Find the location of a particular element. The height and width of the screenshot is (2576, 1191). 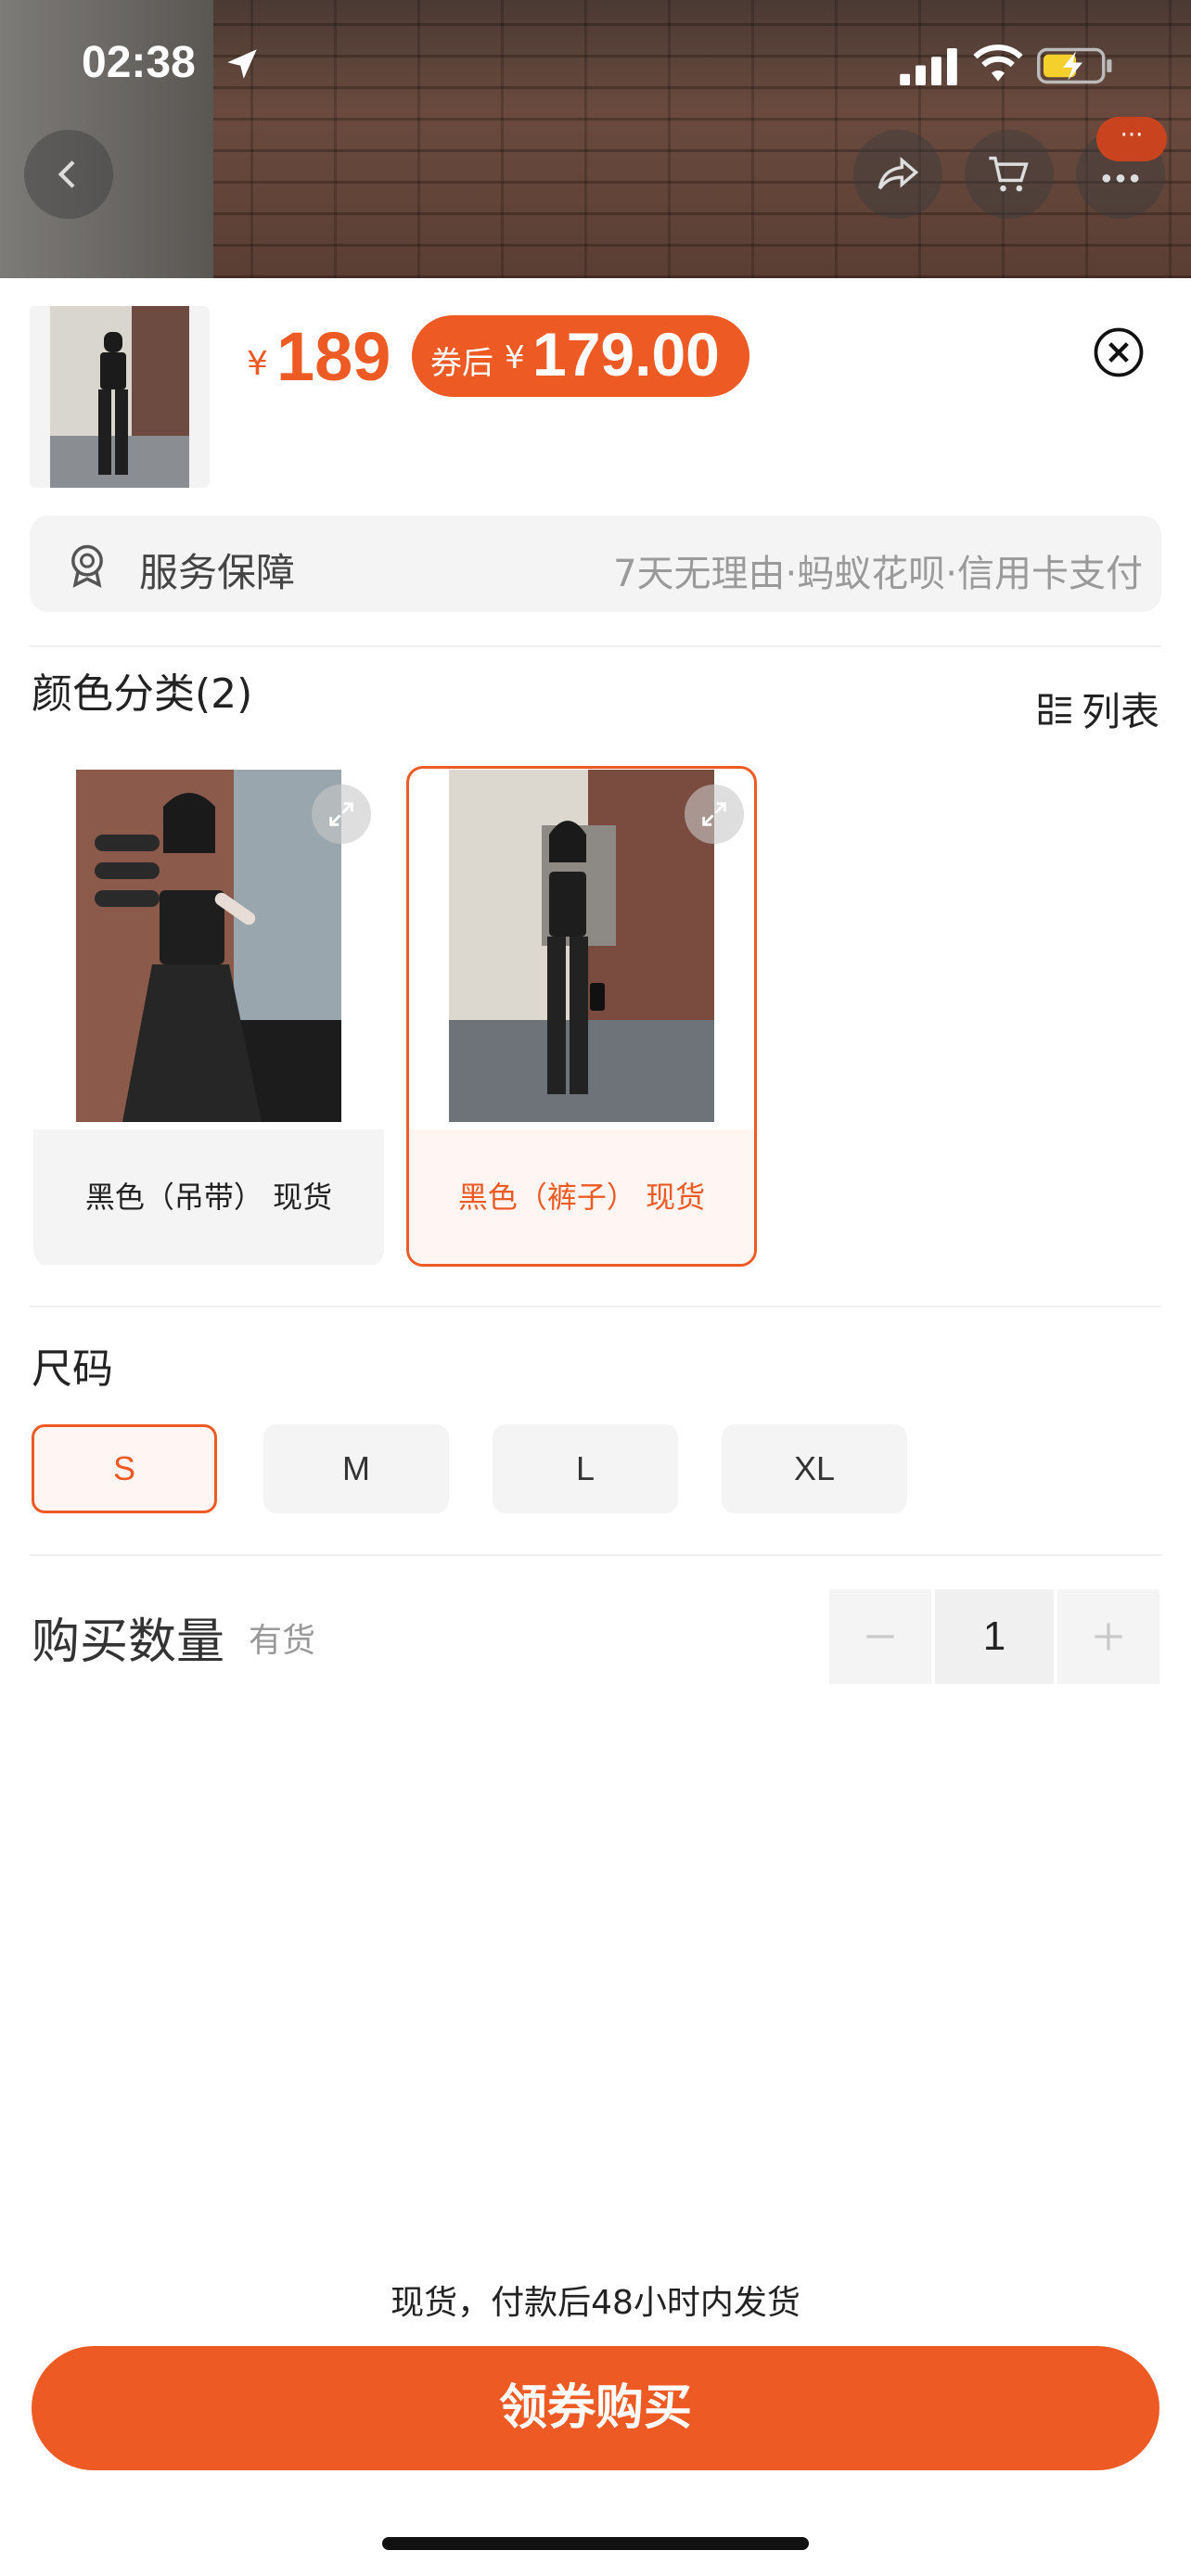

quantity-value: 1 is located at coordinates (995, 1637).